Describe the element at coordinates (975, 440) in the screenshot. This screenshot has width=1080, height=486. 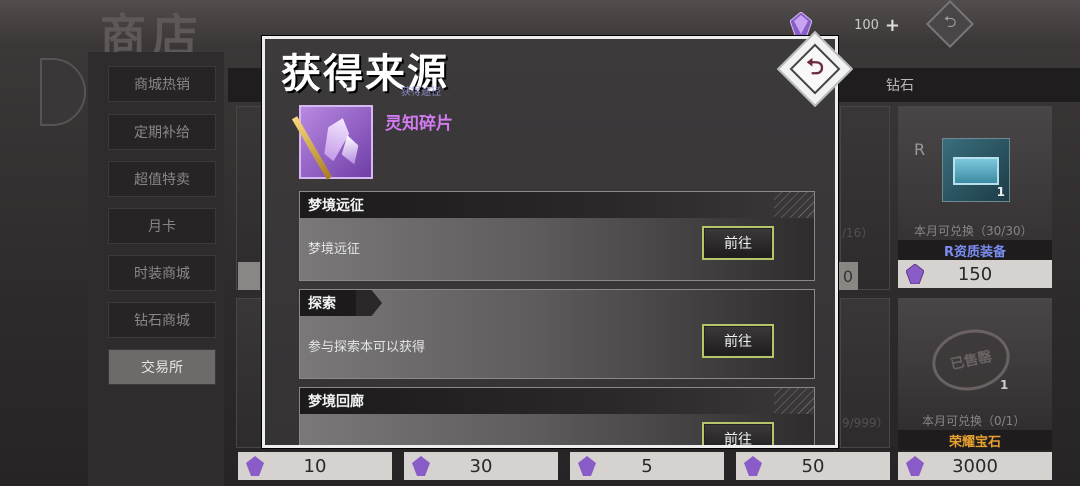
I see `card-item-name: 荣耀宝石` at that location.